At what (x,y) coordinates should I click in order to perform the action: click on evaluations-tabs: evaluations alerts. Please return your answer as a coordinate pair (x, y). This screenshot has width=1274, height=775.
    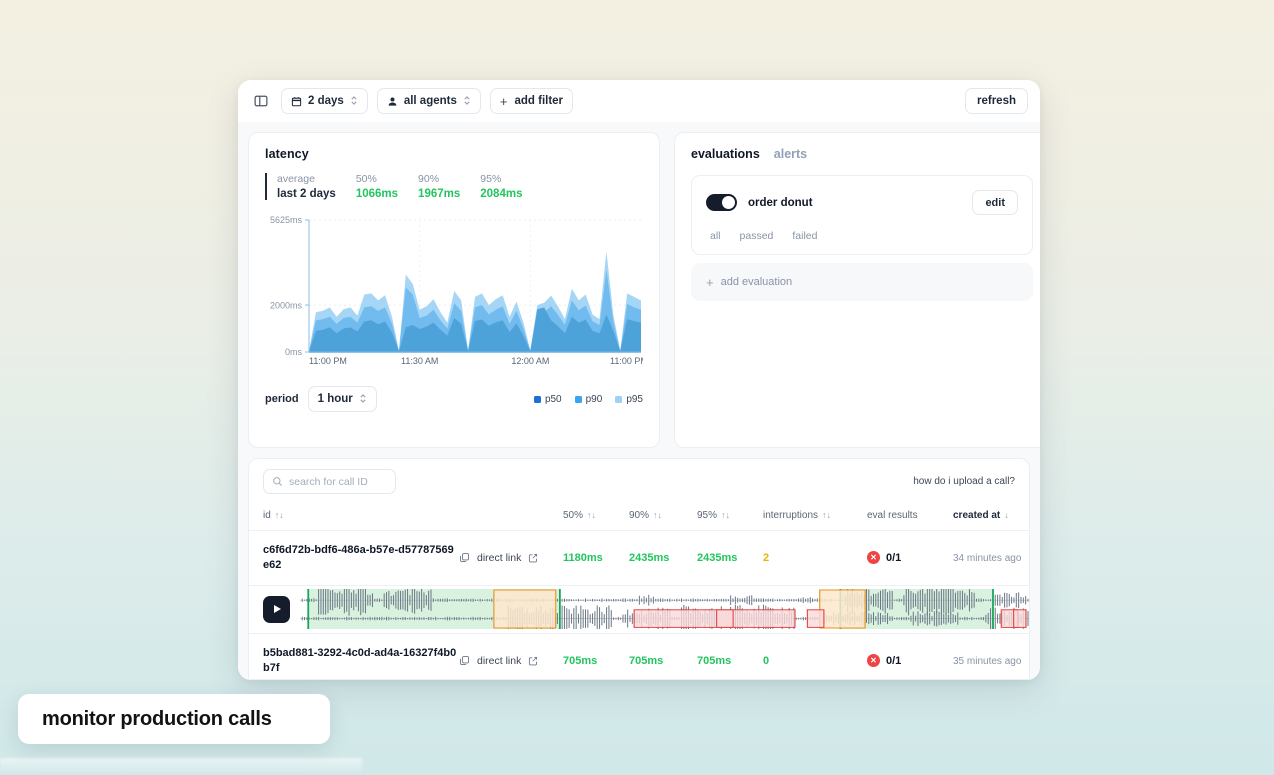
    Looking at the image, I should click on (862, 154).